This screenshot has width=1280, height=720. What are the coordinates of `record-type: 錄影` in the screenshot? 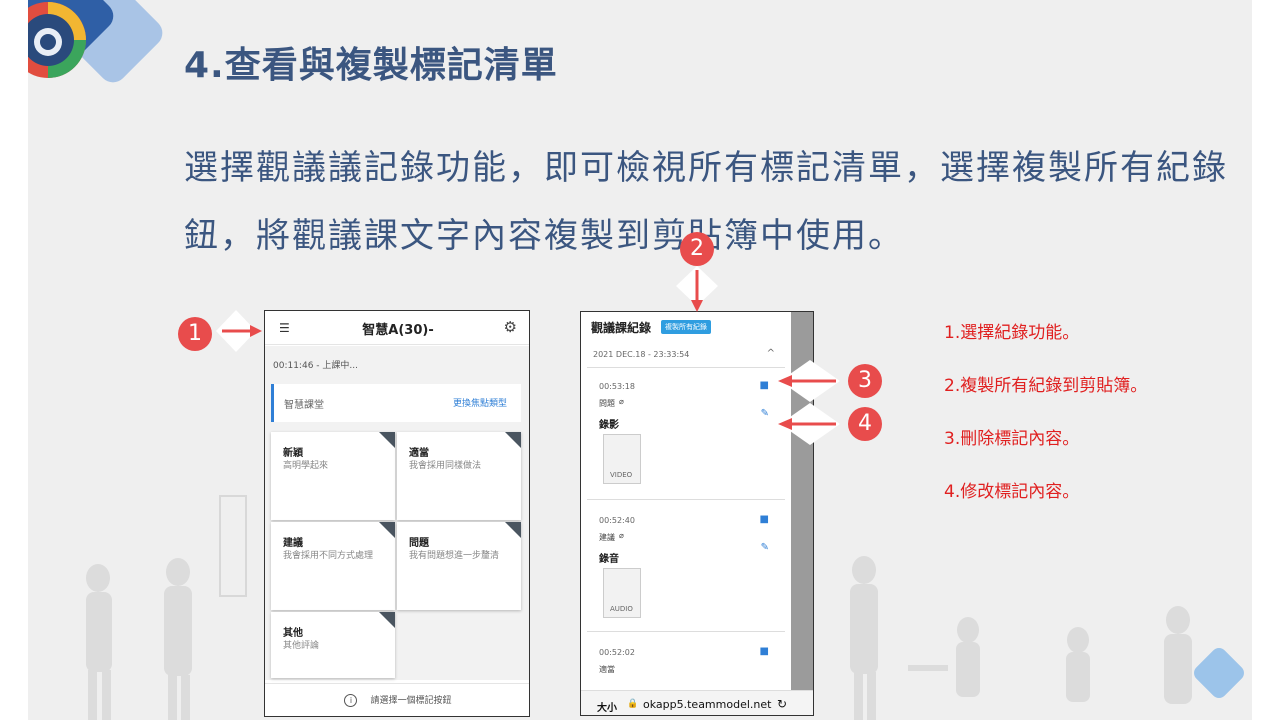 It's located at (609, 425).